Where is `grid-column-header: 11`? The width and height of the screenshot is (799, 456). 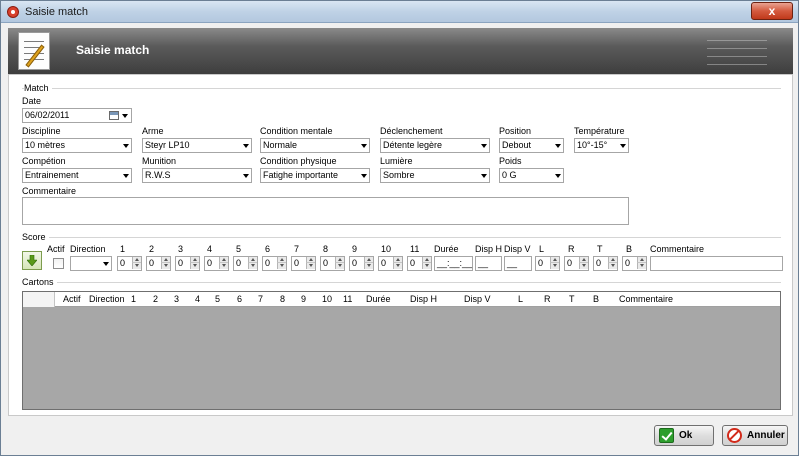 grid-column-header: 11 is located at coordinates (347, 299).